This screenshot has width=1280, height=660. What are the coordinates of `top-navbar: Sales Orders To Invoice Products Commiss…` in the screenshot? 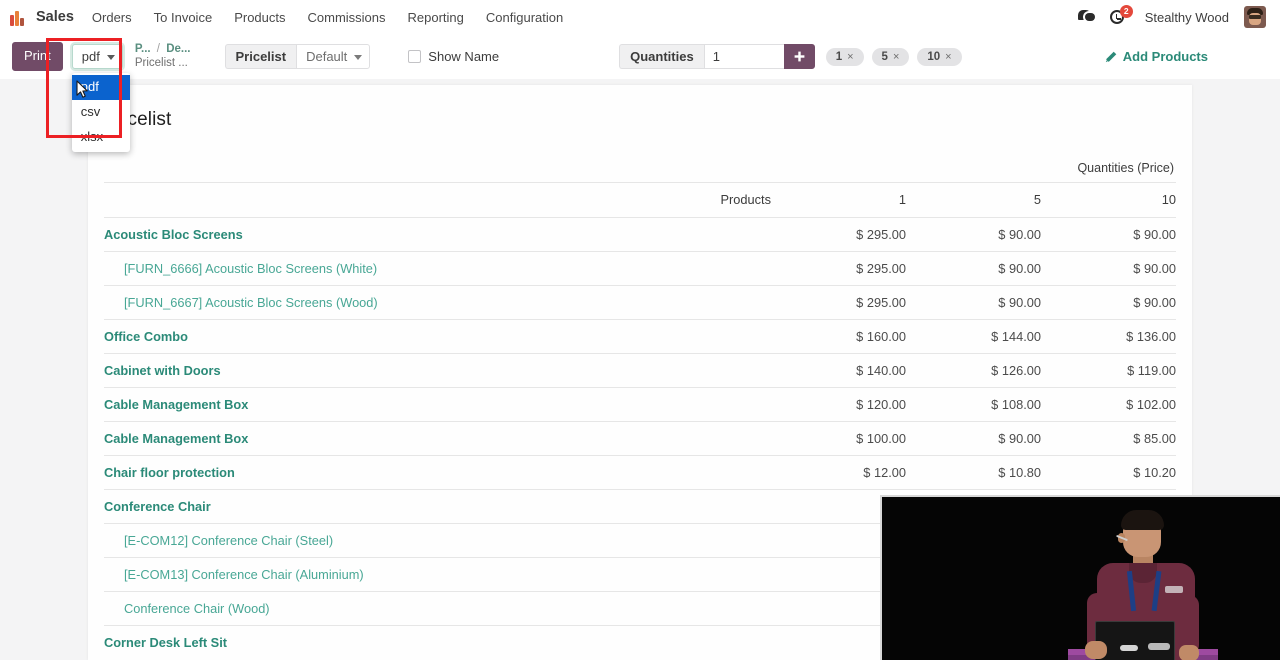 It's located at (640, 17).